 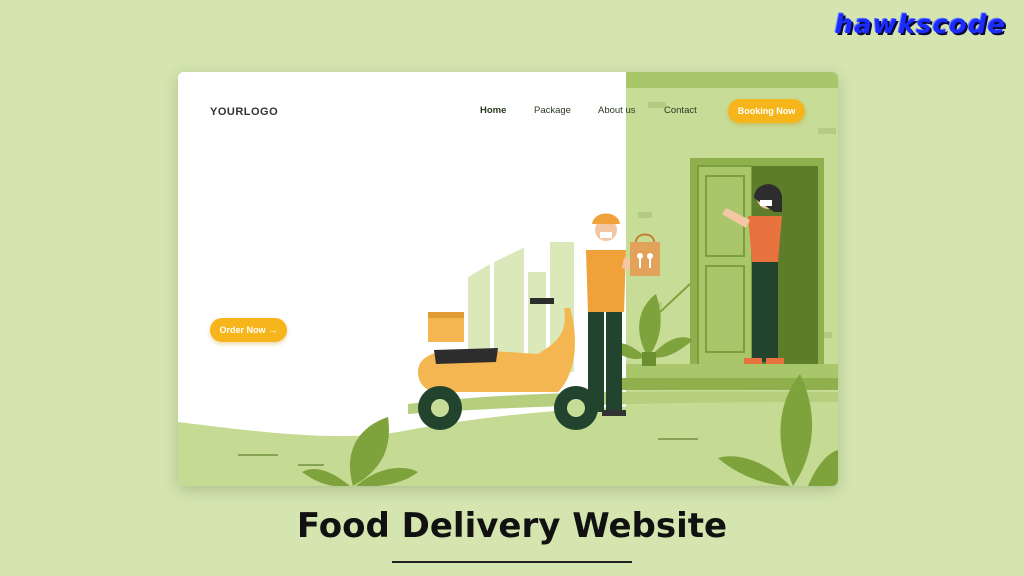 What do you see at coordinates (766, 111) in the screenshot?
I see `booking-now-button: Booking Now` at bounding box center [766, 111].